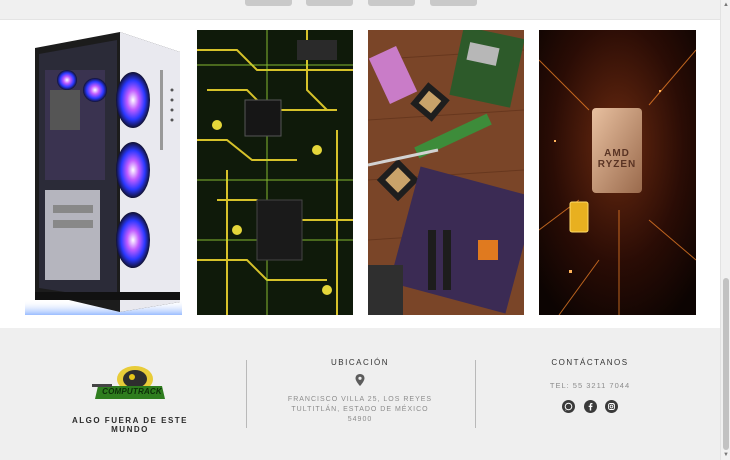 This screenshot has width=730, height=460. I want to click on gallery-image-ryzen-cpu, so click(617, 172).